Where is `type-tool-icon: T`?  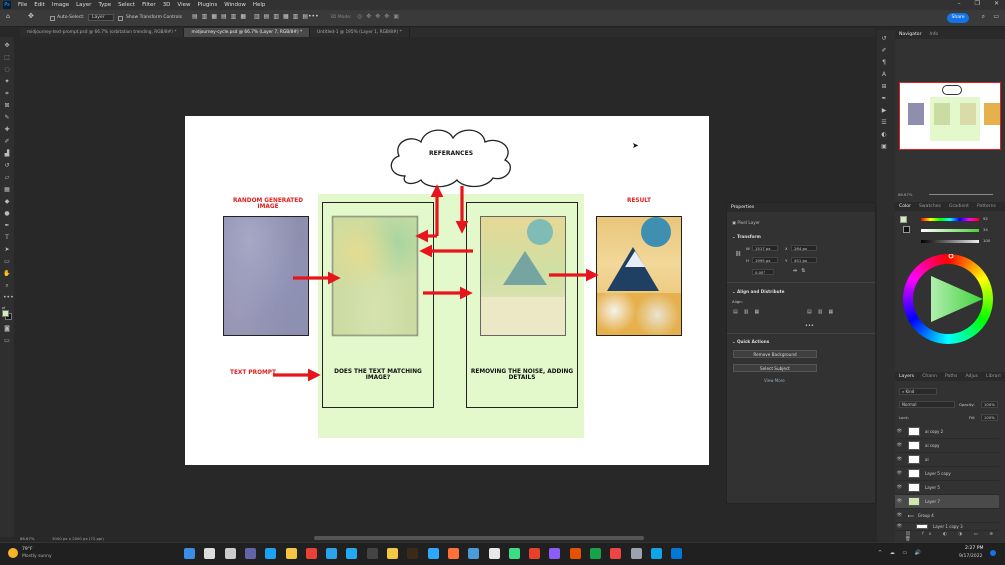
type-tool-icon: T is located at coordinates (7, 238).